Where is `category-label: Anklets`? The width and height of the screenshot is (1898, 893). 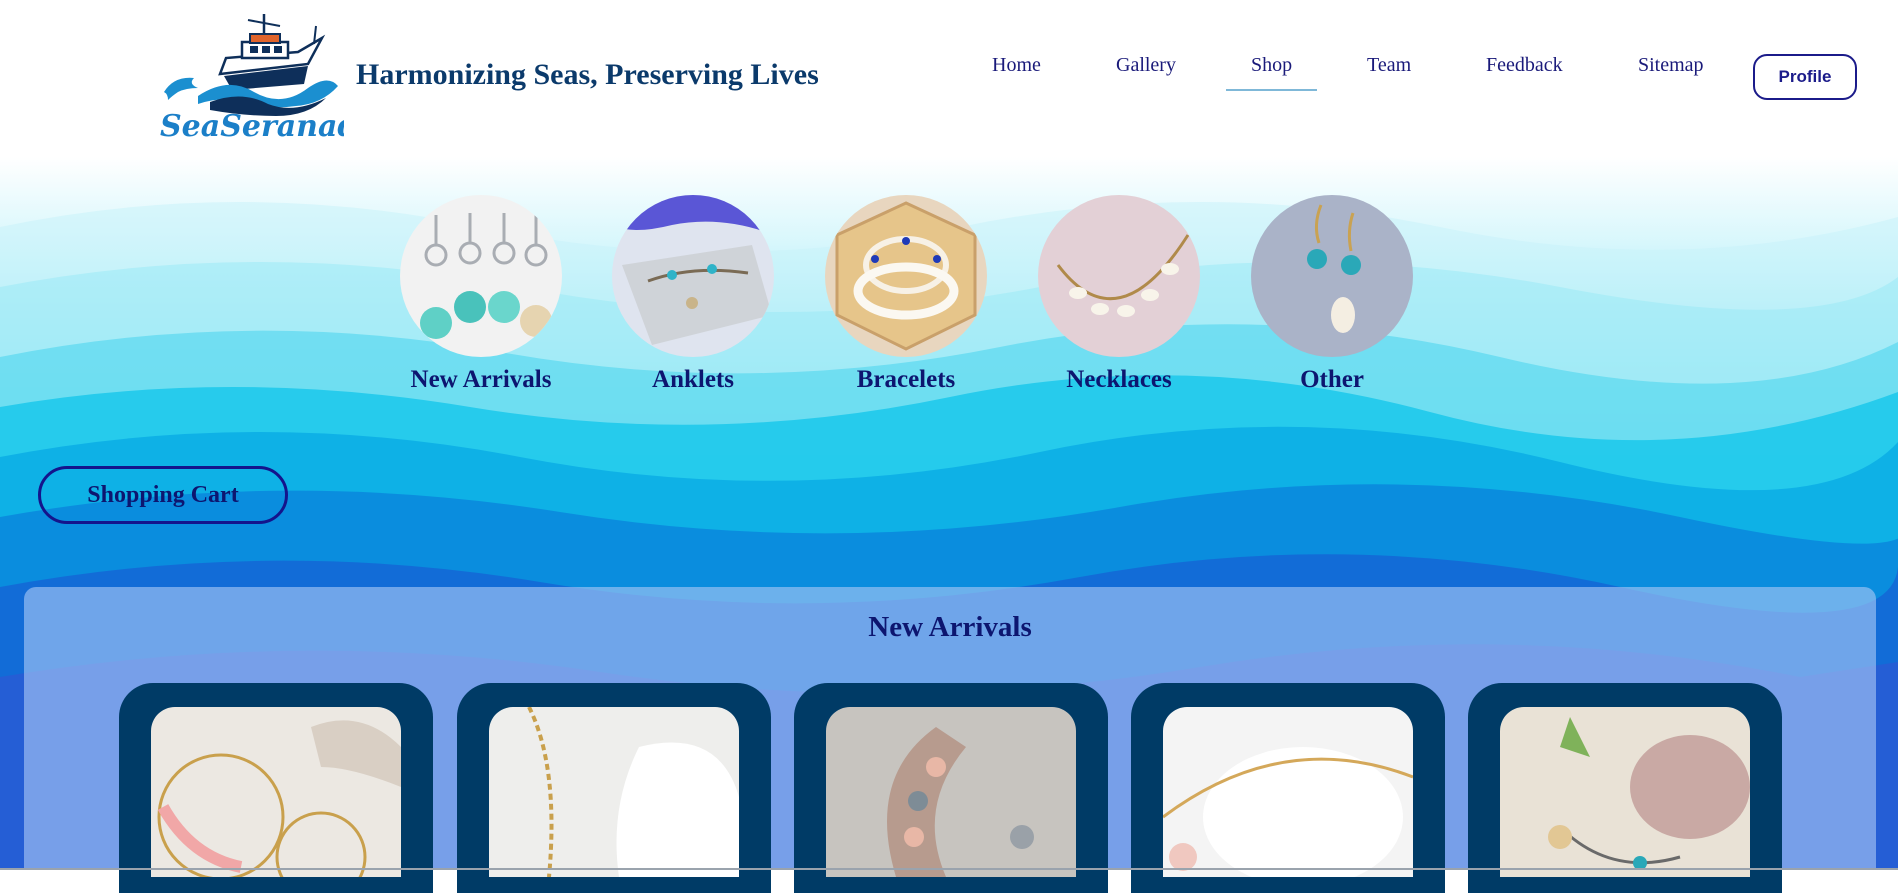 category-label: Anklets is located at coordinates (693, 379).